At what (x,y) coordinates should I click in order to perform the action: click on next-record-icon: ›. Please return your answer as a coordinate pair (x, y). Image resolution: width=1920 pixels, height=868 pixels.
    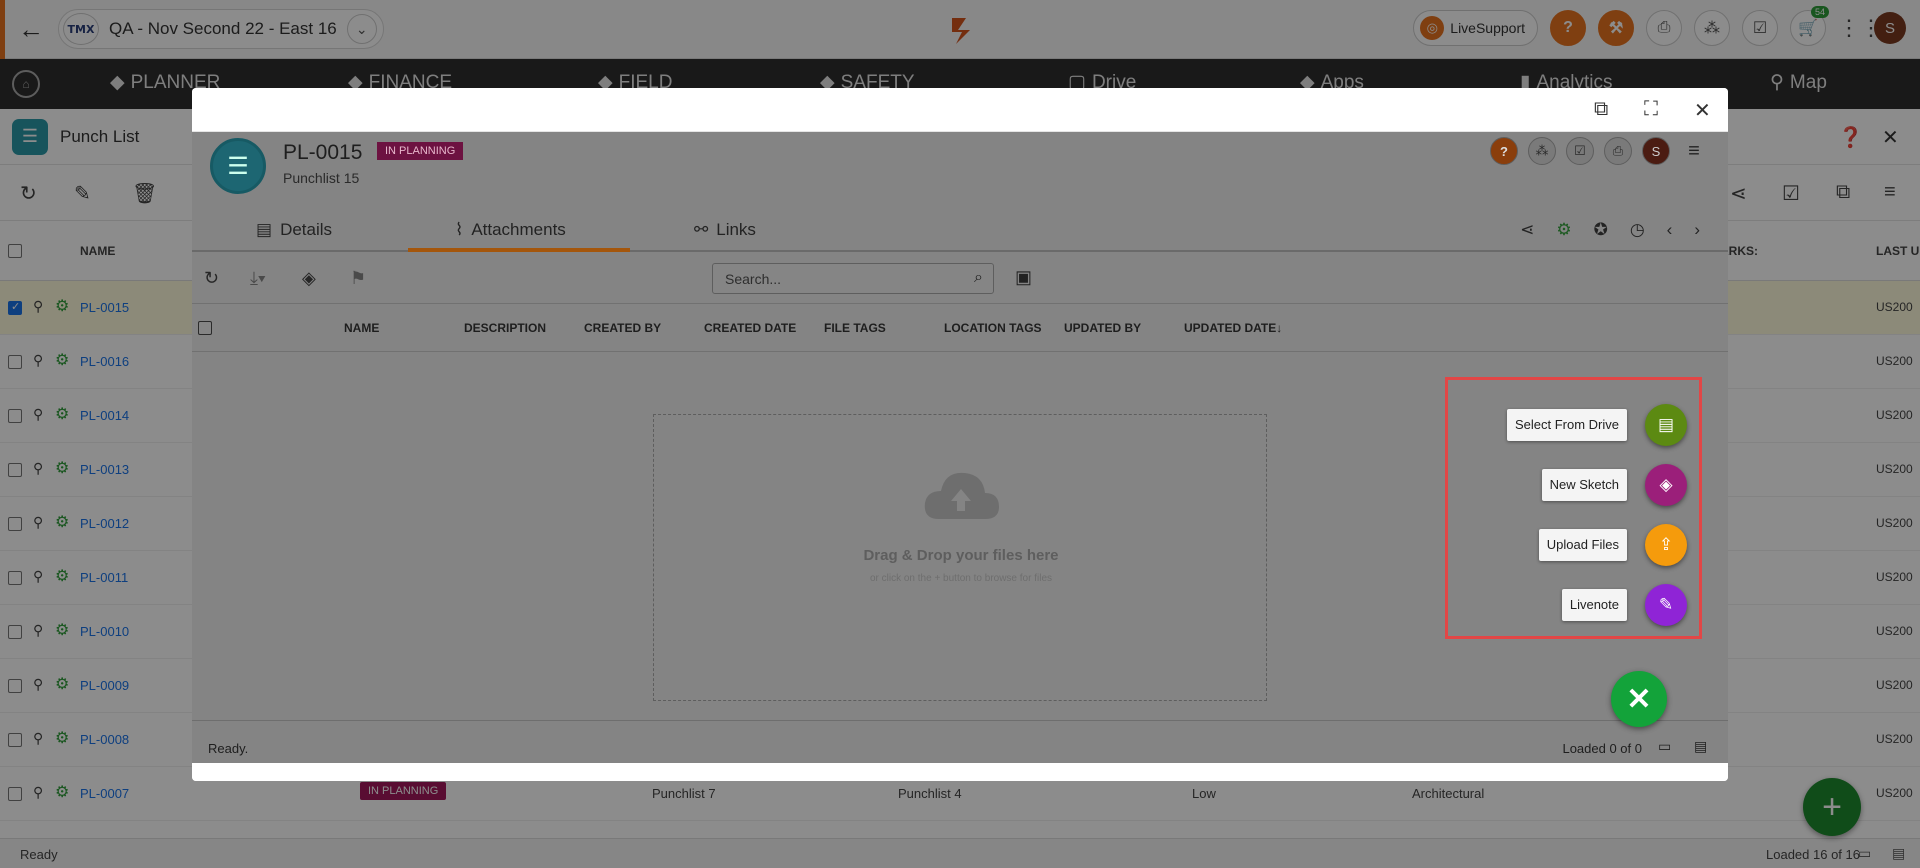
    Looking at the image, I should click on (1697, 230).